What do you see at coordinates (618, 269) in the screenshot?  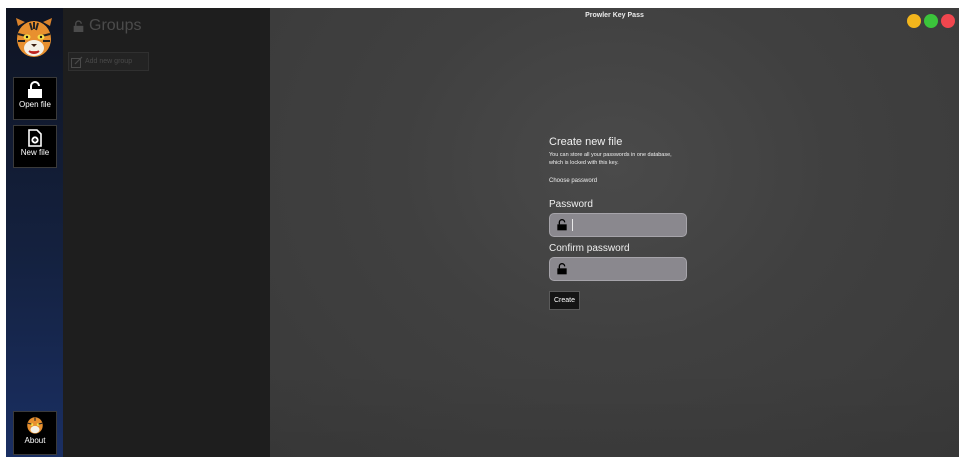 I see `confirm-password-field` at bounding box center [618, 269].